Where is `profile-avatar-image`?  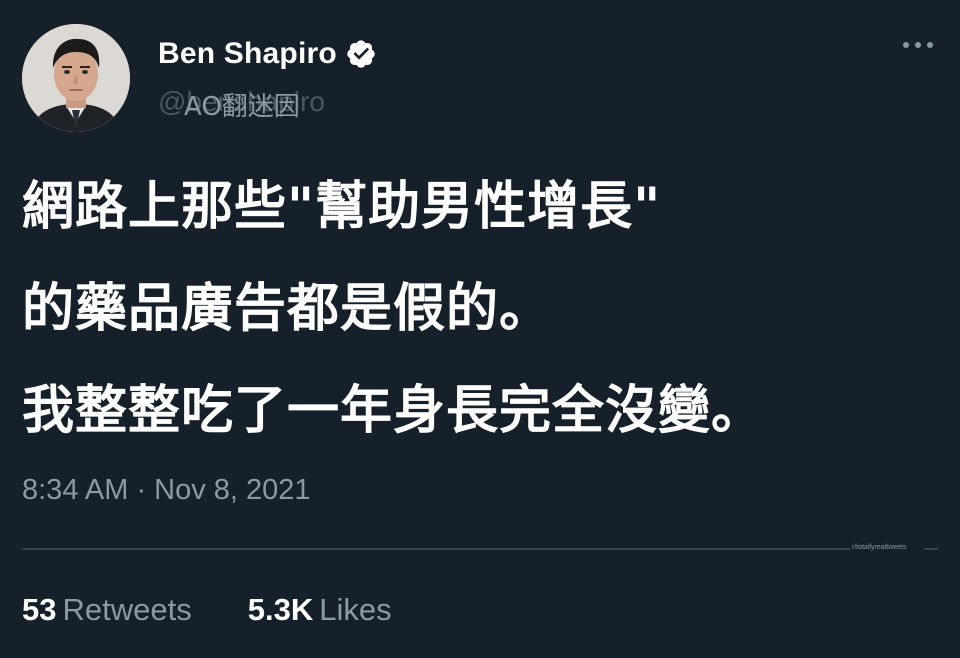
profile-avatar-image is located at coordinates (76, 78).